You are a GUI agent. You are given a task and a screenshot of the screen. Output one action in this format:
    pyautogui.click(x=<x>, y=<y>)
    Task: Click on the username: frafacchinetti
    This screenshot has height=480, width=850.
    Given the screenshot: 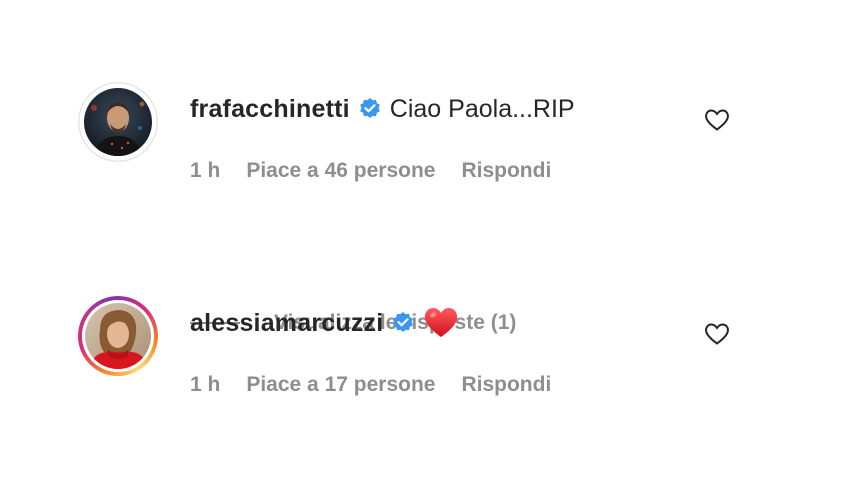 What is the action you would take?
    pyautogui.click(x=270, y=109)
    